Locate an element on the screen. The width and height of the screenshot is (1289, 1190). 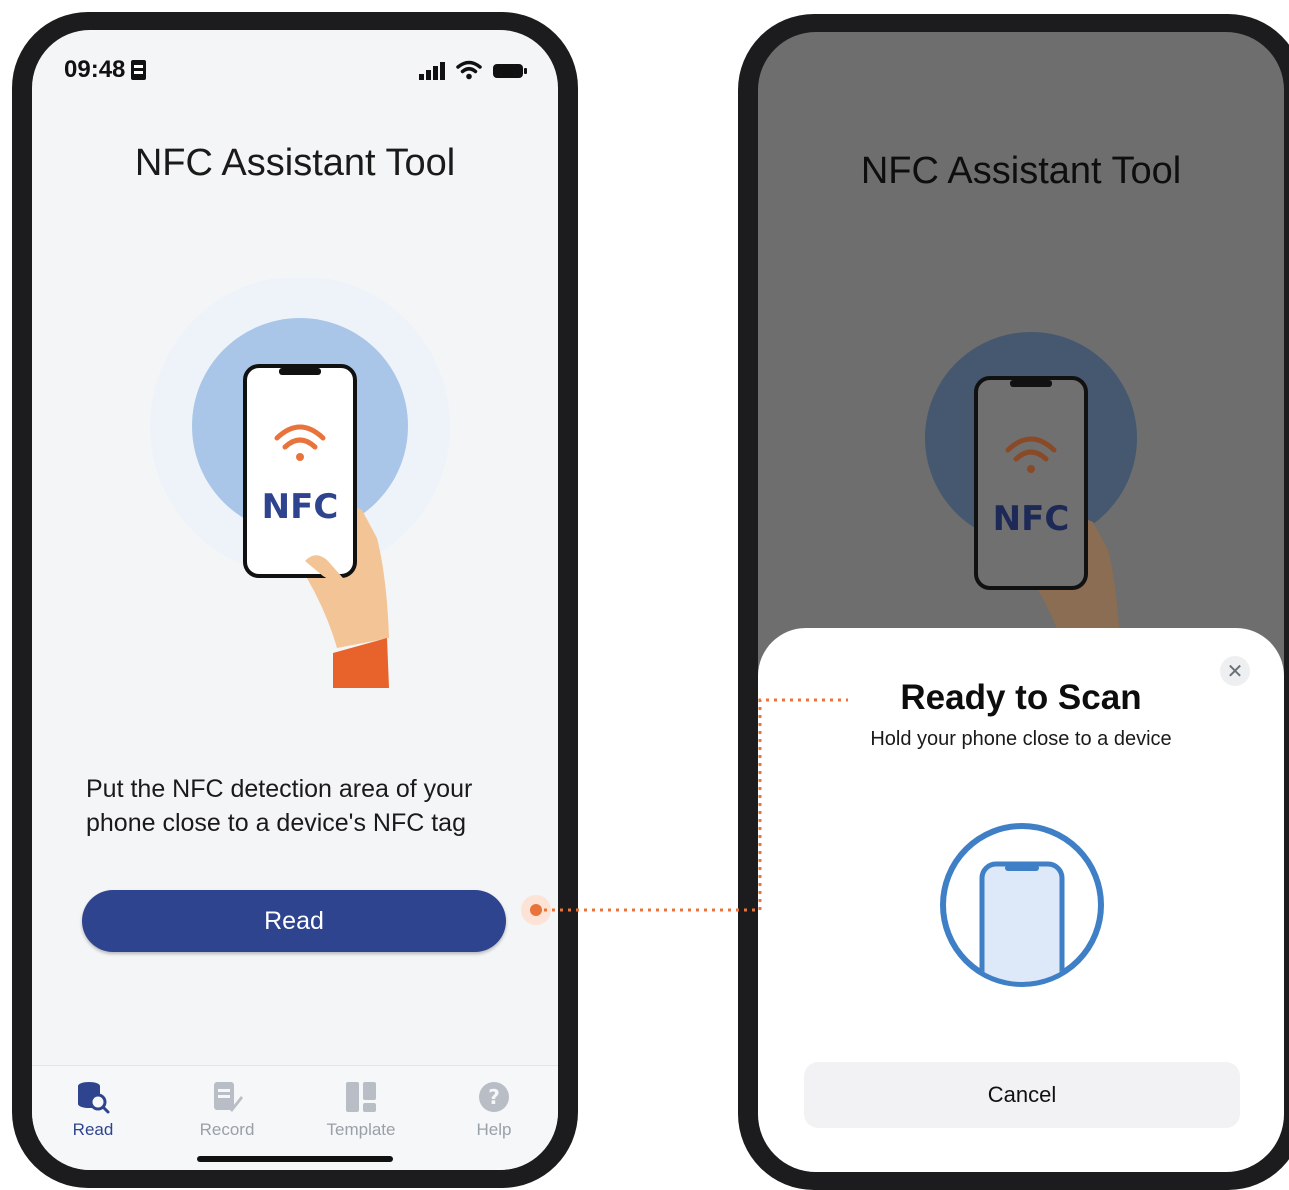
read-button: Read is located at coordinates (294, 921).